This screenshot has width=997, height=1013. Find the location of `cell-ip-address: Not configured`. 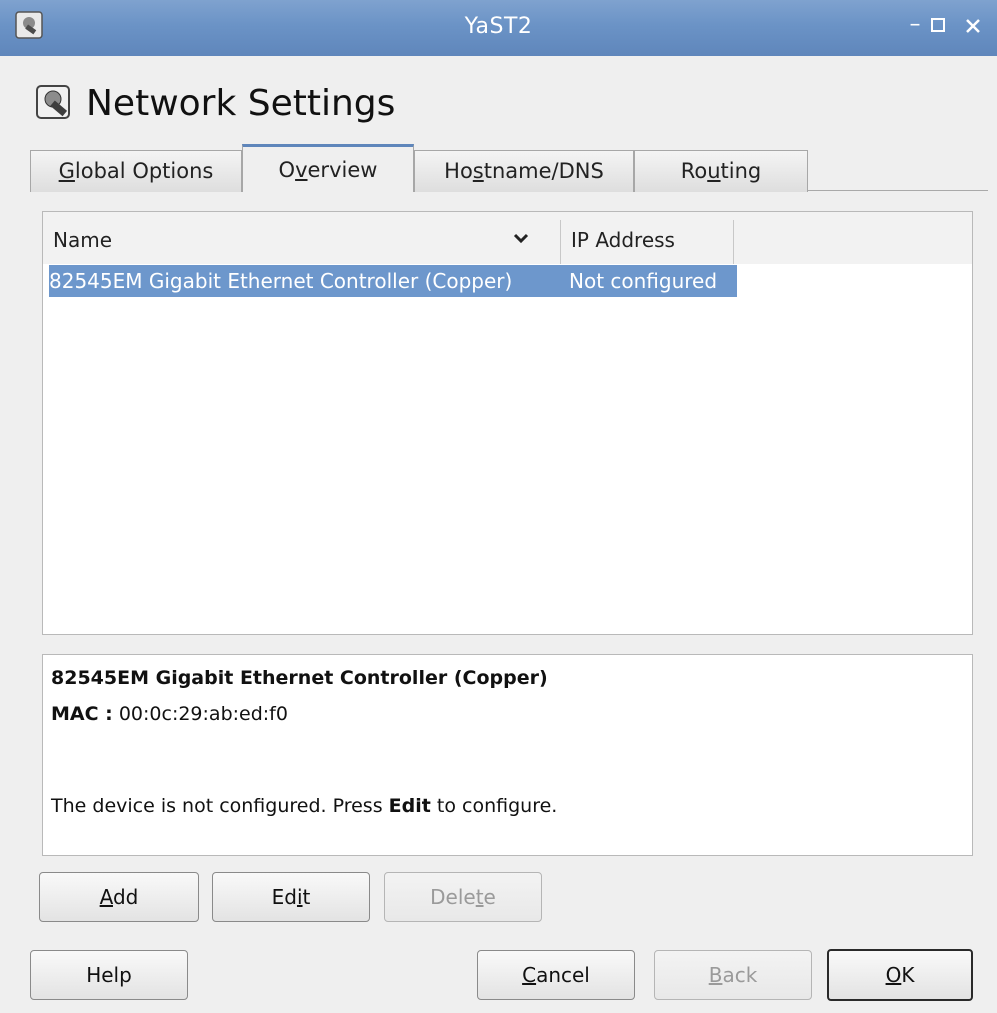

cell-ip-address: Not configured is located at coordinates (643, 281).